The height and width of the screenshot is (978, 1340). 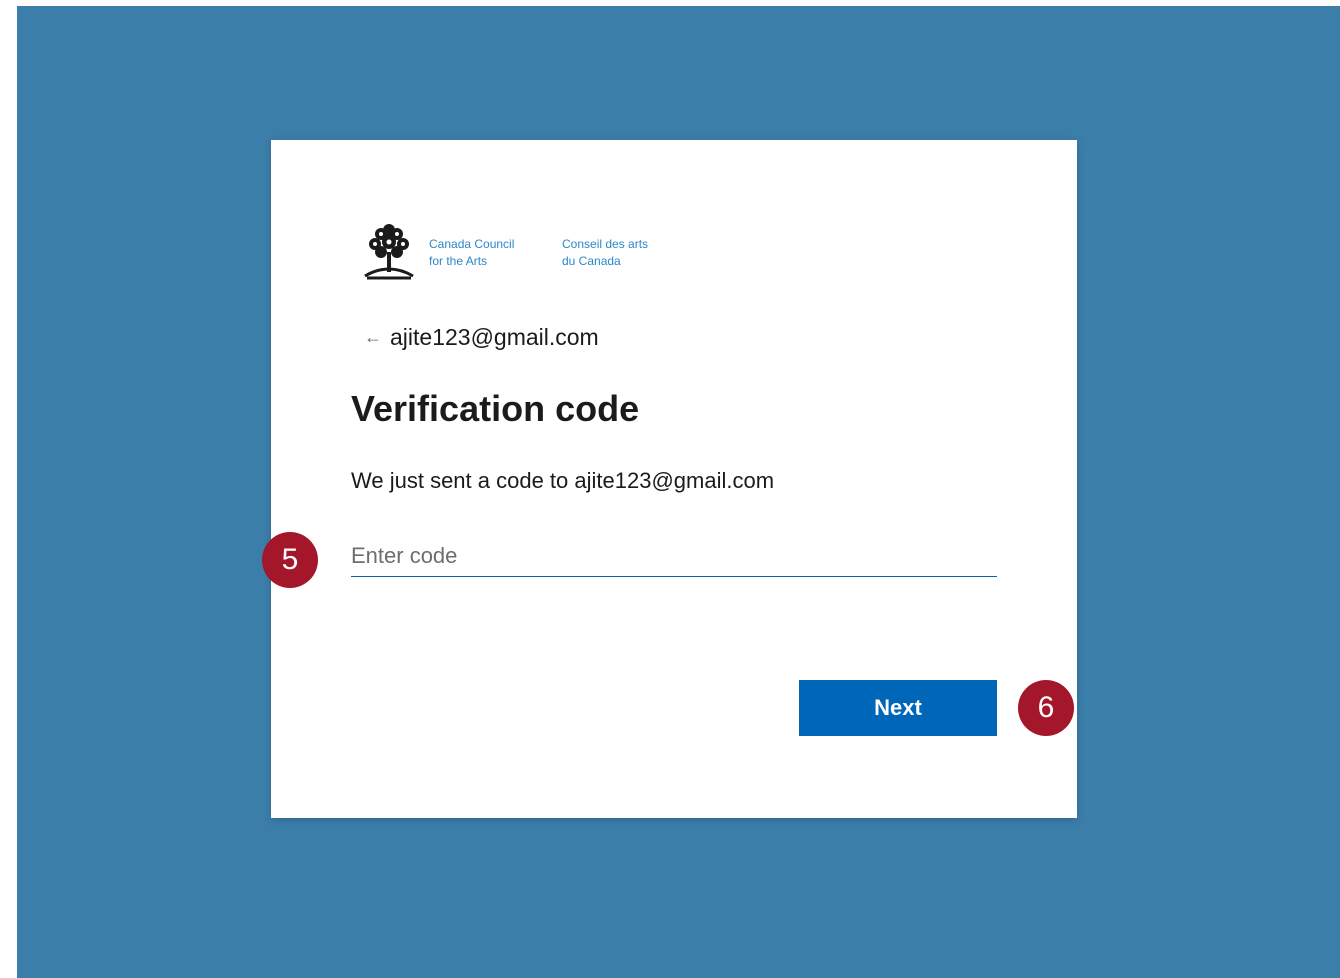 What do you see at coordinates (290, 560) in the screenshot?
I see `step-badge-5: 5` at bounding box center [290, 560].